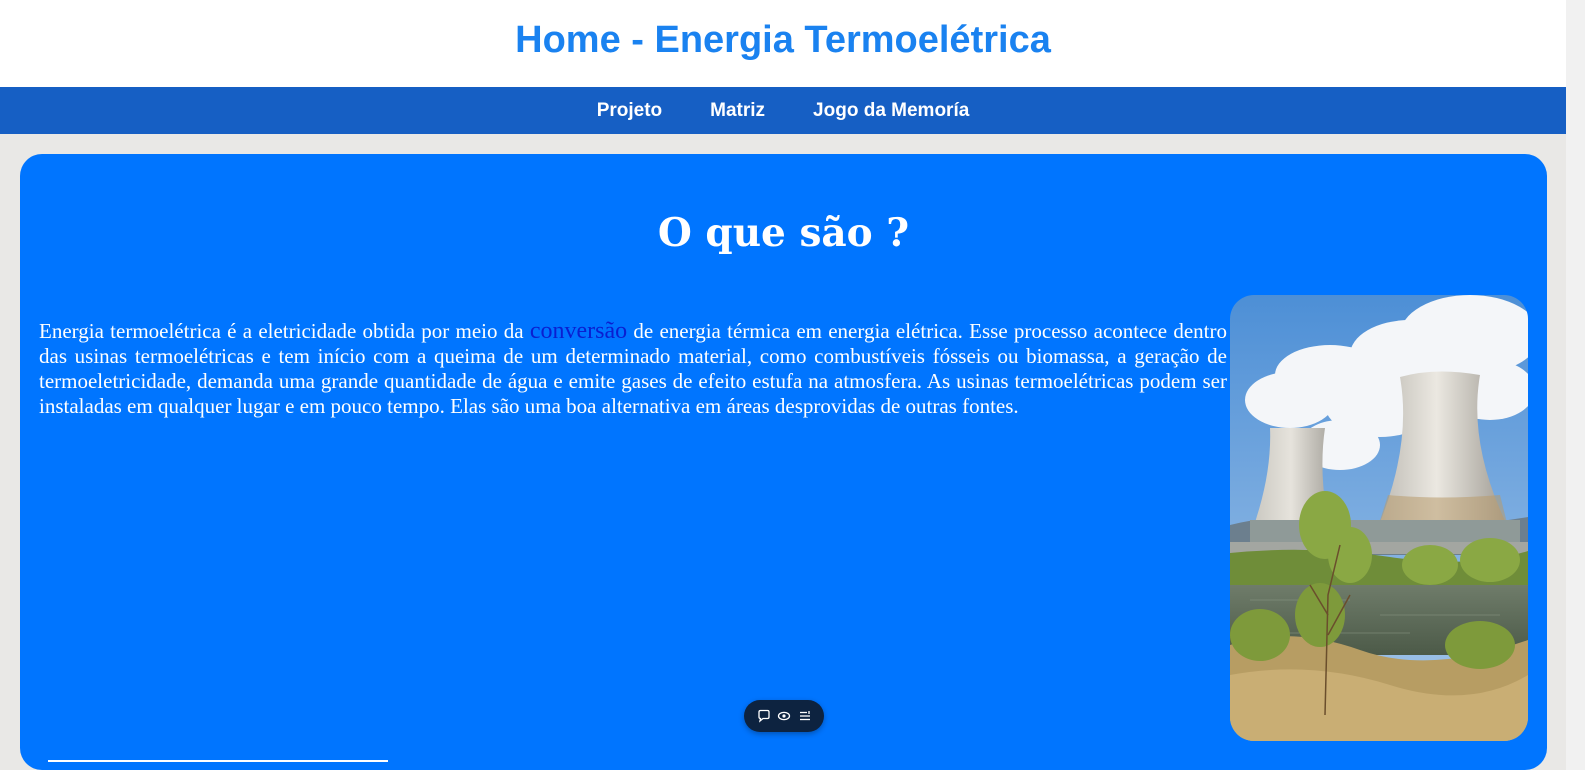 This screenshot has height=770, width=1585. I want to click on highlight-word: conversão, so click(578, 331).